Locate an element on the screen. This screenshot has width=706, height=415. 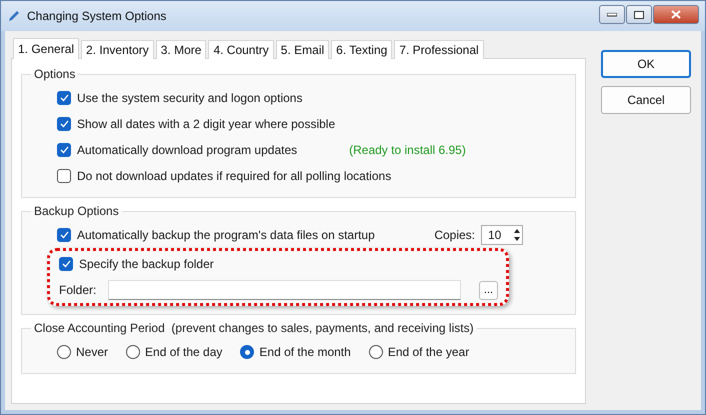
maximize-button is located at coordinates (639, 14).